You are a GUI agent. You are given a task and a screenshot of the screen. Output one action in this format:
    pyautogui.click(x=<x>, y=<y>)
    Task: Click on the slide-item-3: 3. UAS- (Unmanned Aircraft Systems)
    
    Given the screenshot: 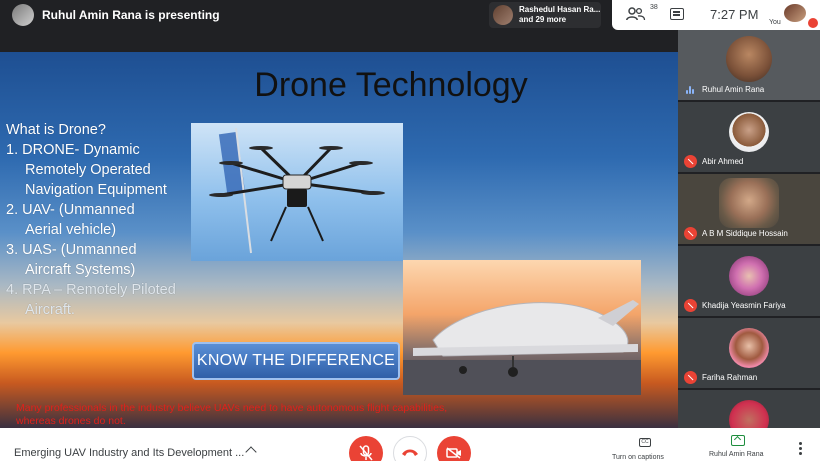 What is the action you would take?
    pyautogui.click(x=101, y=260)
    